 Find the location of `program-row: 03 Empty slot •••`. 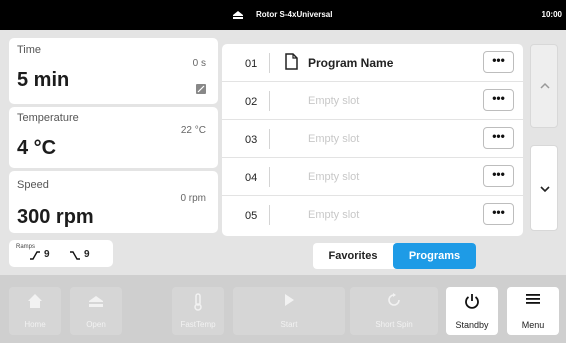

program-row: 03 Empty slot ••• is located at coordinates (372, 139).